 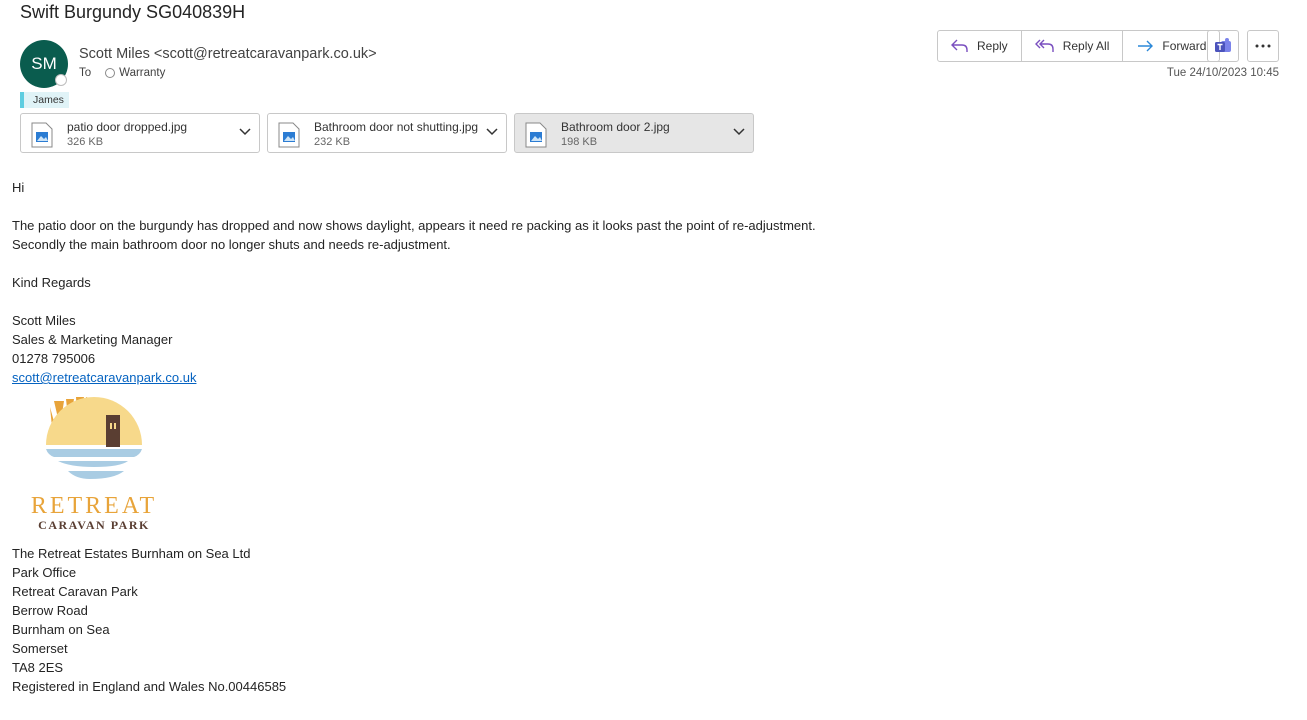 I want to click on reply-all-icon, so click(x=1044, y=45).